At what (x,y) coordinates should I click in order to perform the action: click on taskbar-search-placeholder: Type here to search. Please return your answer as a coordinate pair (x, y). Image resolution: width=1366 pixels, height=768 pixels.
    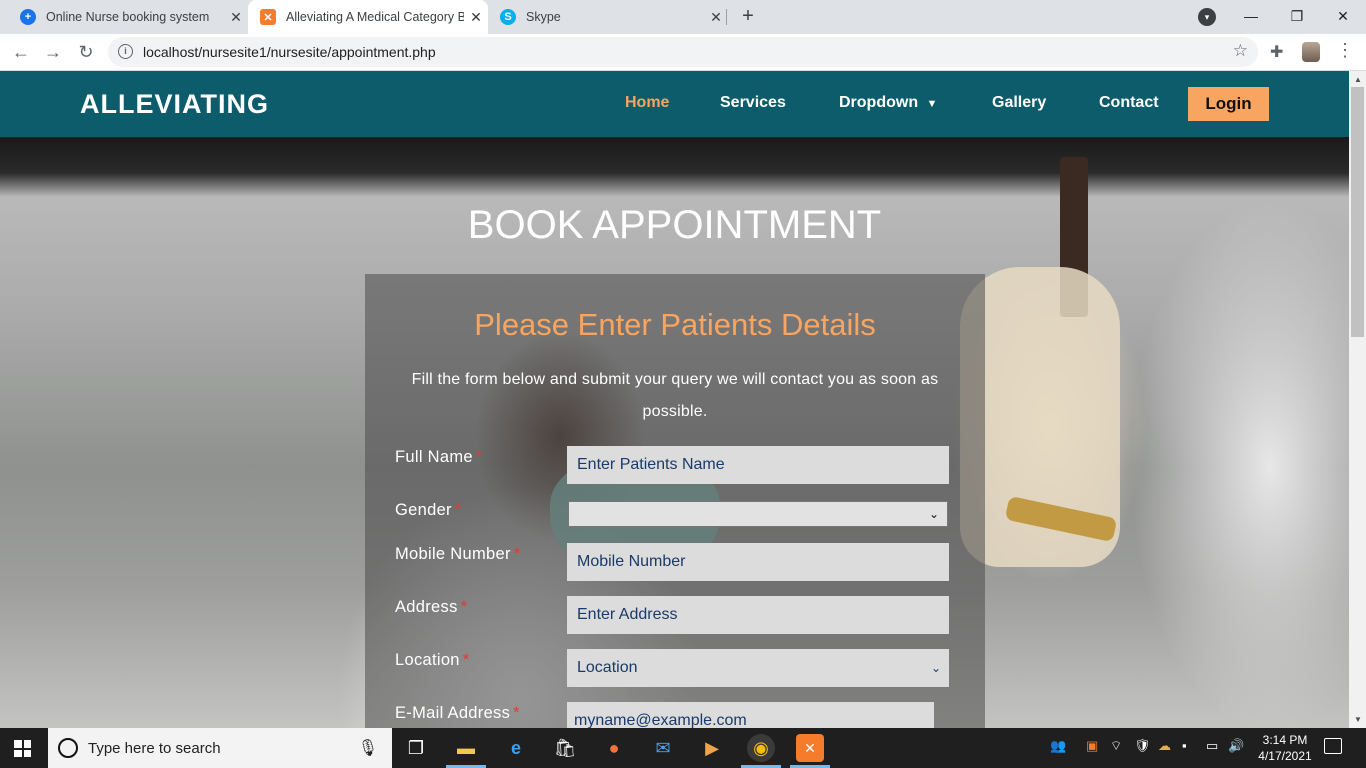
    Looking at the image, I should click on (154, 748).